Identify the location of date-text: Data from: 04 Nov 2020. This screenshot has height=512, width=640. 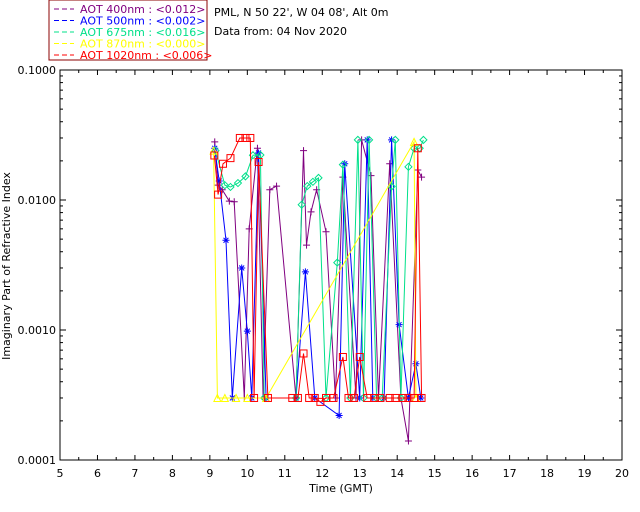
(280, 31).